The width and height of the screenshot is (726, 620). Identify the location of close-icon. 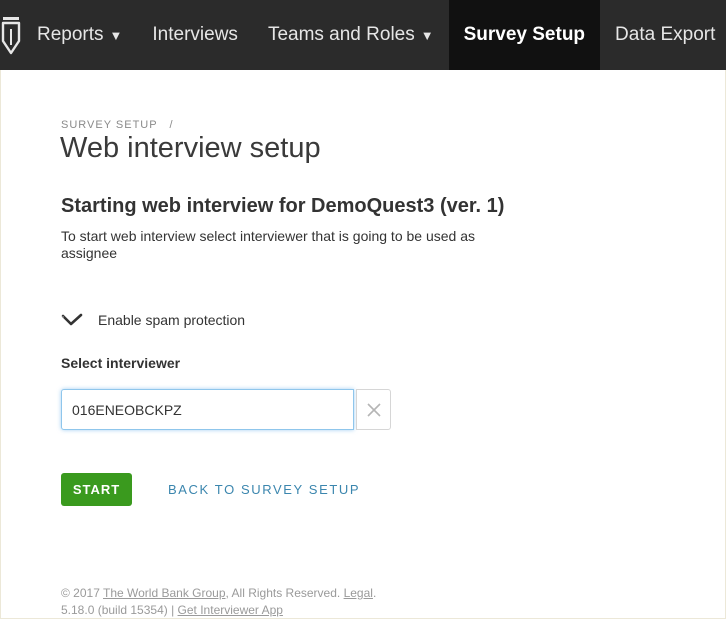
(373, 409).